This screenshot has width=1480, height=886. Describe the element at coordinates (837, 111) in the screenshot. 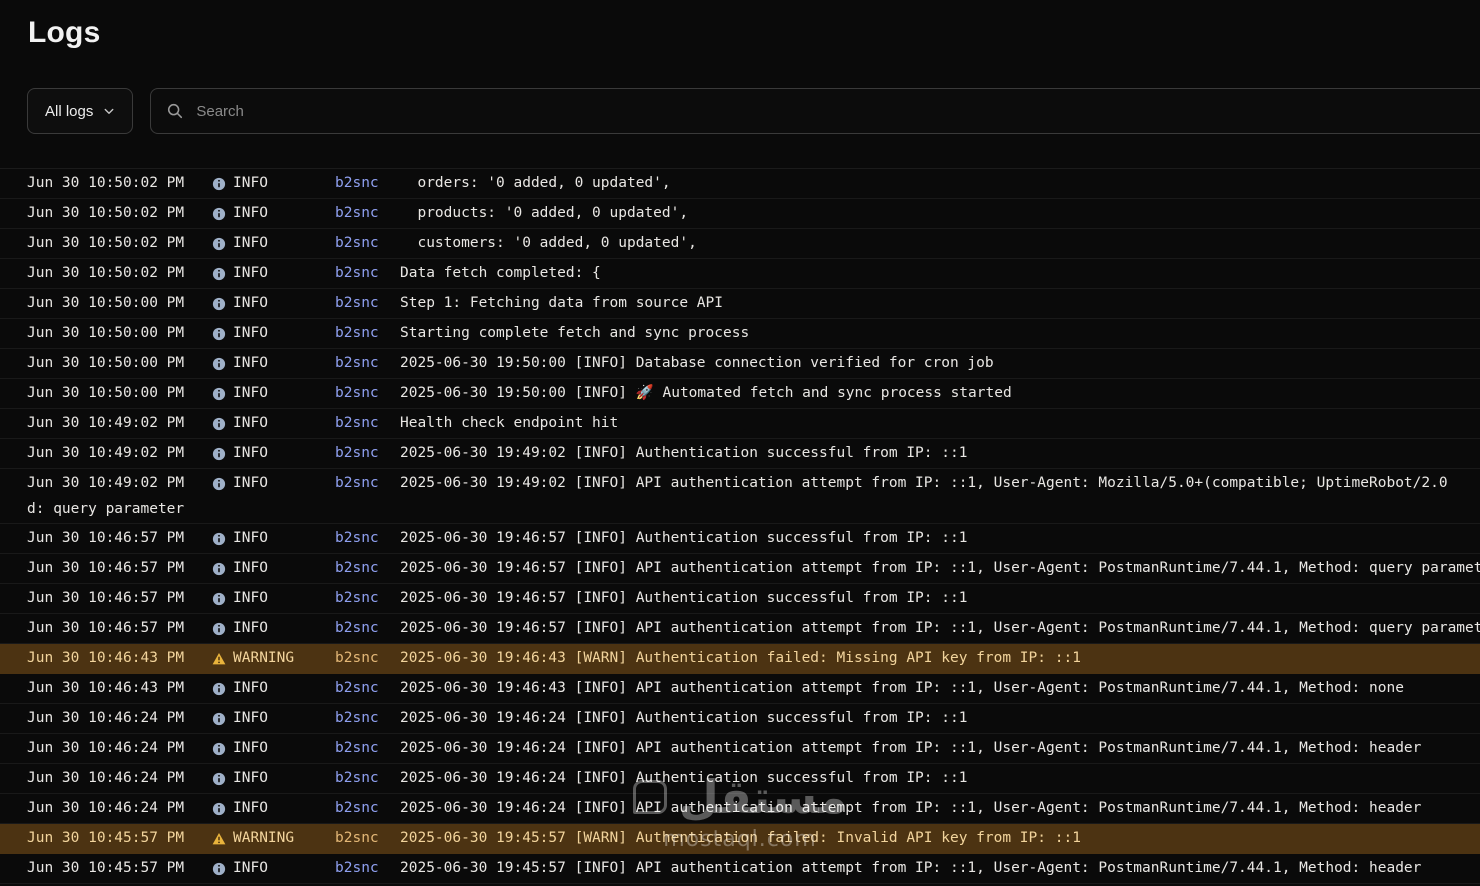

I see `search-input` at that location.